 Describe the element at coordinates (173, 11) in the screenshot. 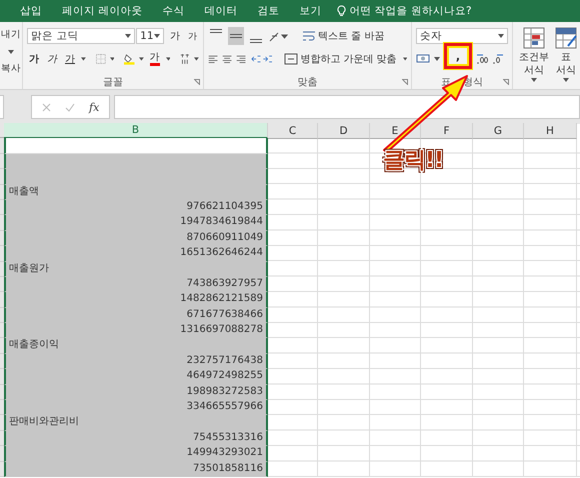

I see `ribbon-tab: 수식` at that location.